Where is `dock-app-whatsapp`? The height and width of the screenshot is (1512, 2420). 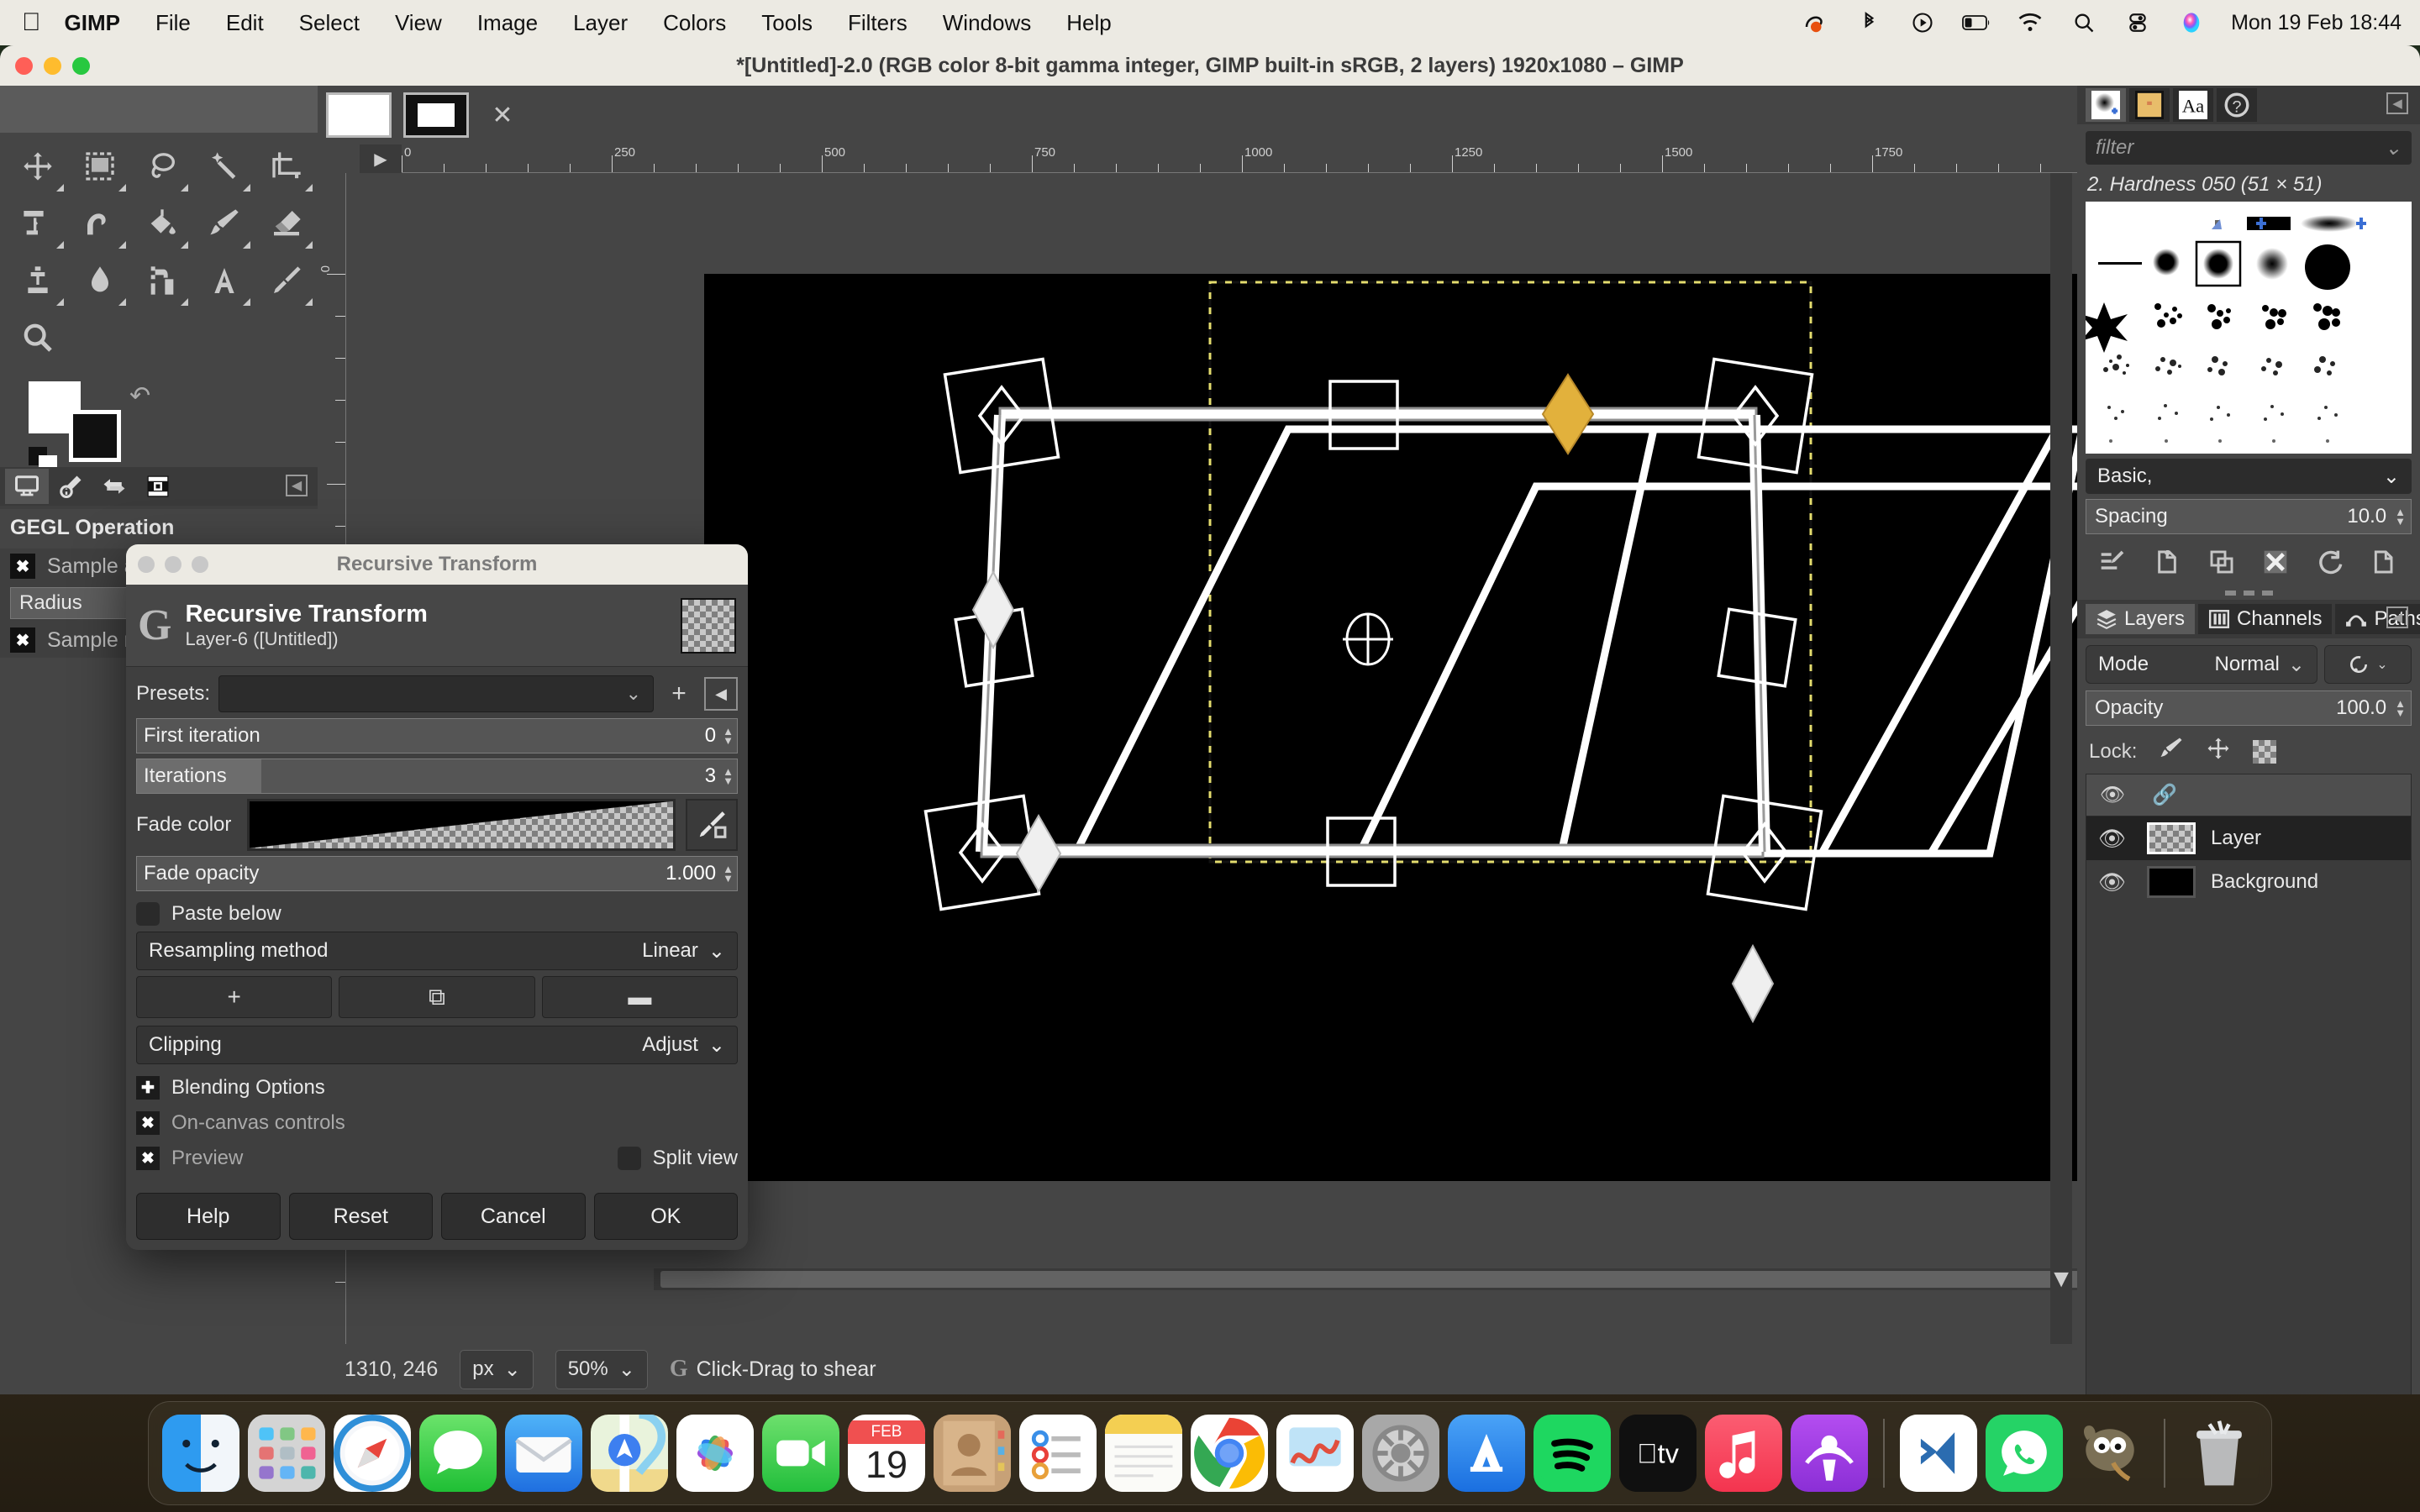
dock-app-whatsapp is located at coordinates (2025, 1453).